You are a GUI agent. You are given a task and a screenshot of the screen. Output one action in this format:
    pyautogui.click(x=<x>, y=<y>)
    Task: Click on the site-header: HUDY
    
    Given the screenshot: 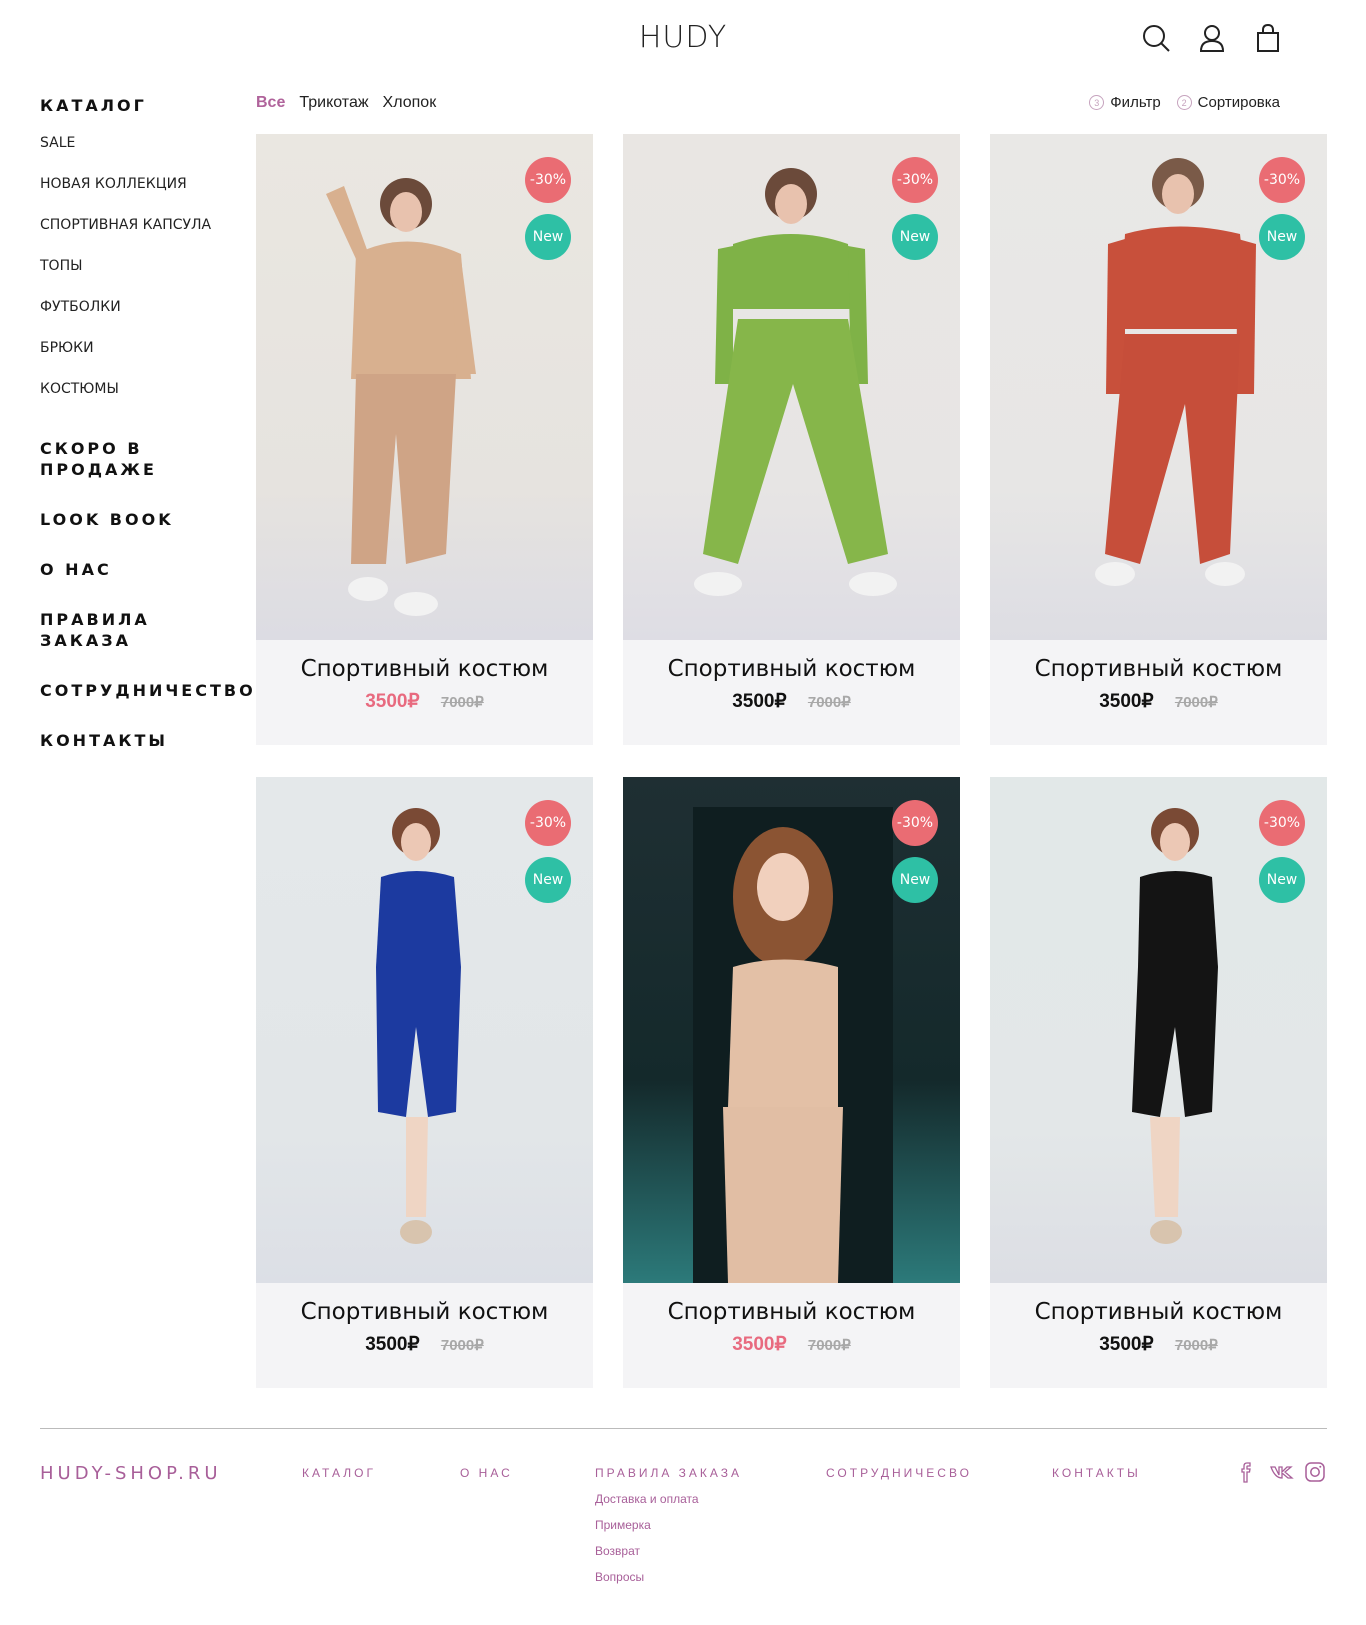 What is the action you would take?
    pyautogui.click(x=683, y=40)
    